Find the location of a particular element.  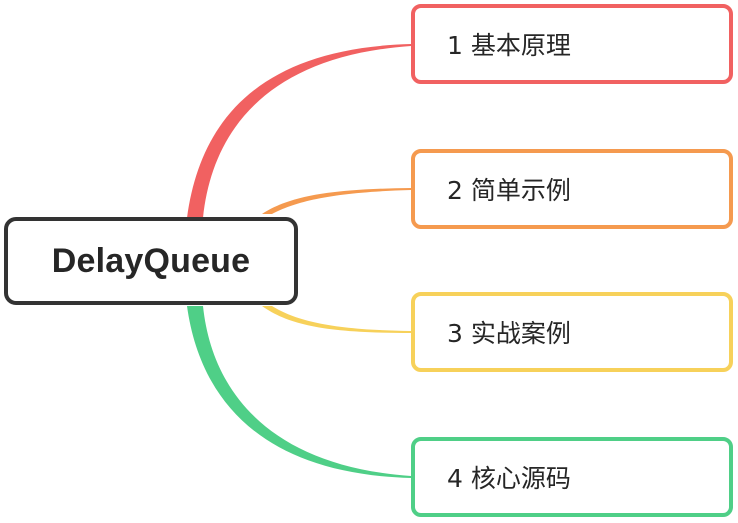

branch-node-1-label: 1 基本原理 is located at coordinates (509, 45).